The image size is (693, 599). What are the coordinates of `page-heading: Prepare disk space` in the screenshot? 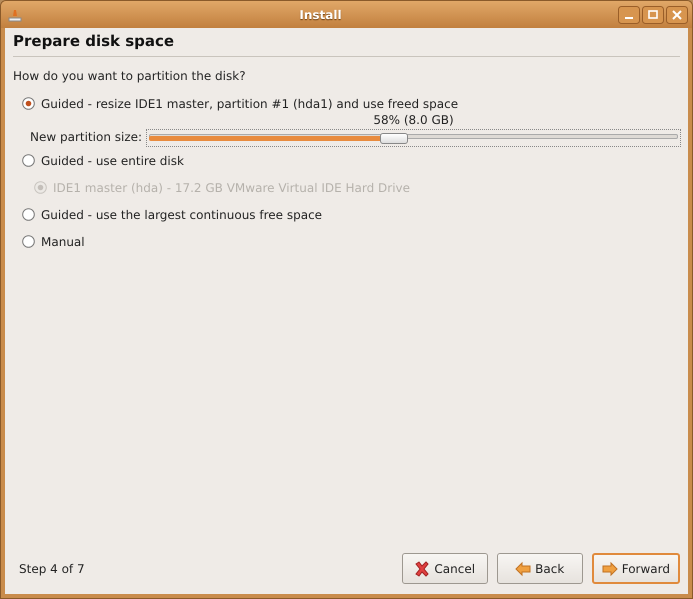 It's located at (94, 40).